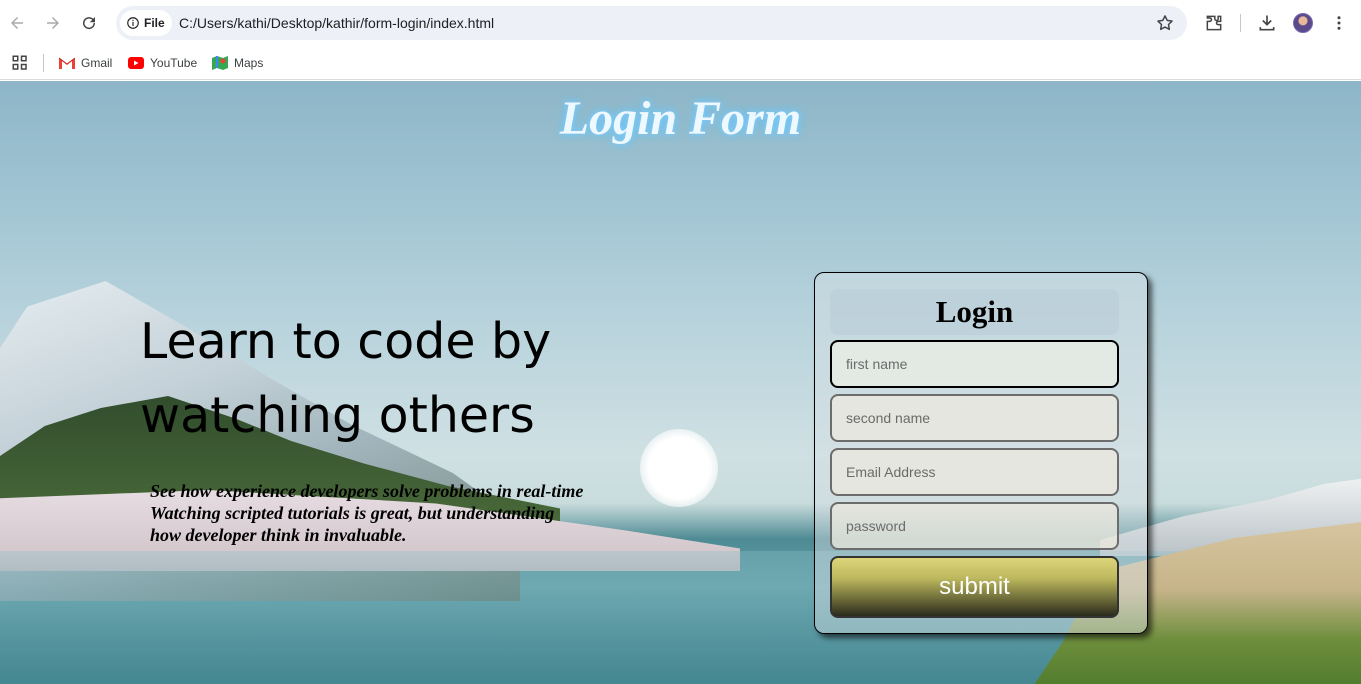  Describe the element at coordinates (43, 63) in the screenshot. I see `bookmarks-divider` at that location.